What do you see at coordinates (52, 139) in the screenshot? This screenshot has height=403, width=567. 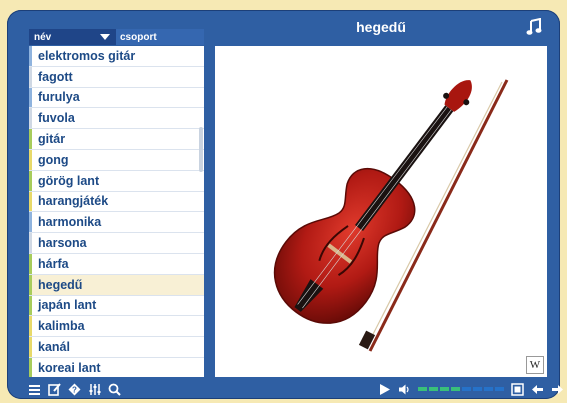 I see `list-item-label: gitár` at bounding box center [52, 139].